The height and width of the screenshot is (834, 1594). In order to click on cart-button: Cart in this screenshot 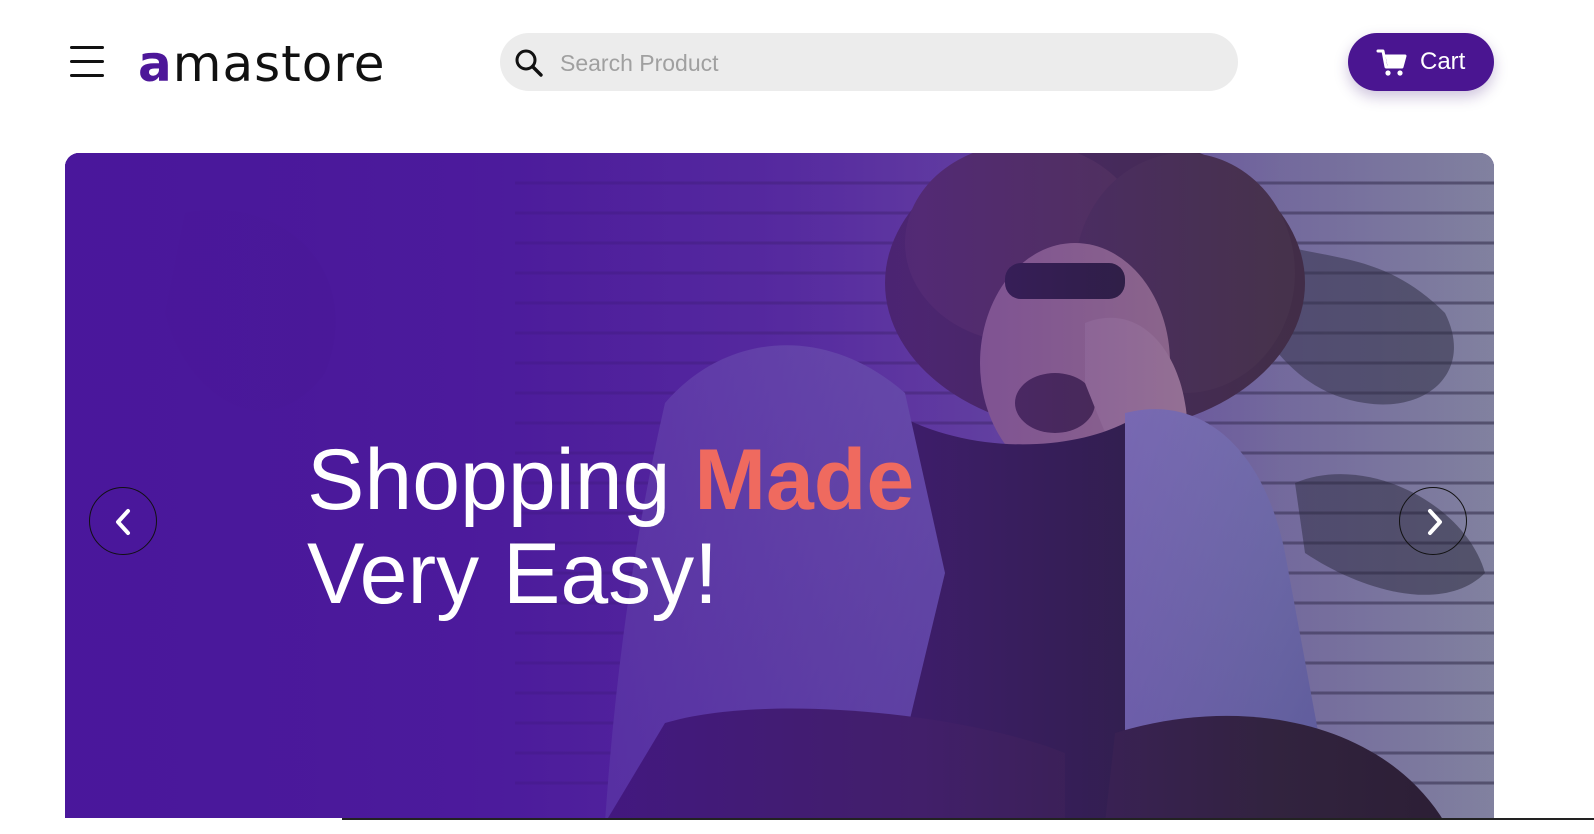, I will do `click(1421, 62)`.